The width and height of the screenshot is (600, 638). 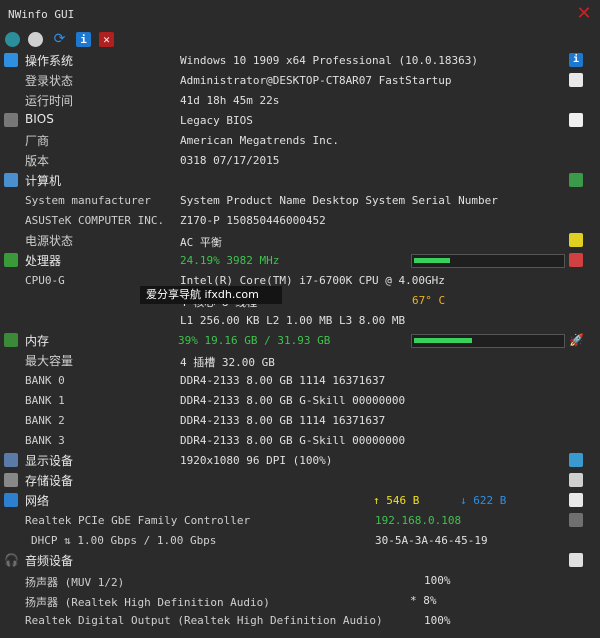 I want to click on adapter-mac: 30-5A-3A-46-45-19, so click(x=431, y=540).